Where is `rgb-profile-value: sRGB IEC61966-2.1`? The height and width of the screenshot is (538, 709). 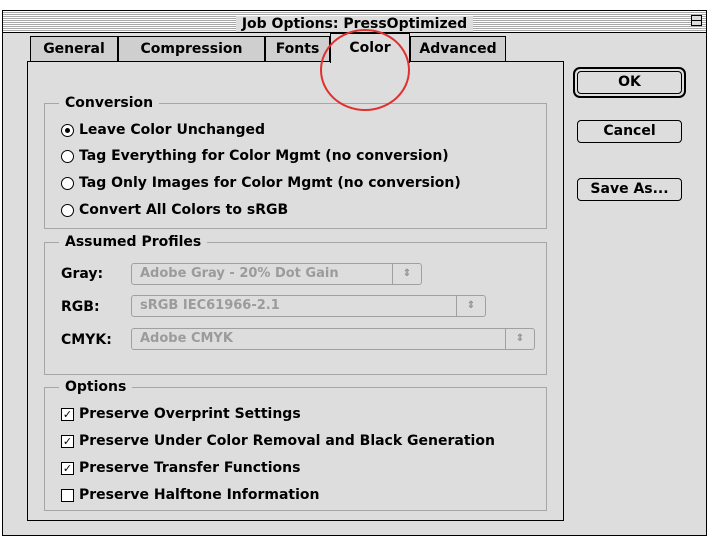
rgb-profile-value: sRGB IEC61966-2.1 is located at coordinates (210, 305).